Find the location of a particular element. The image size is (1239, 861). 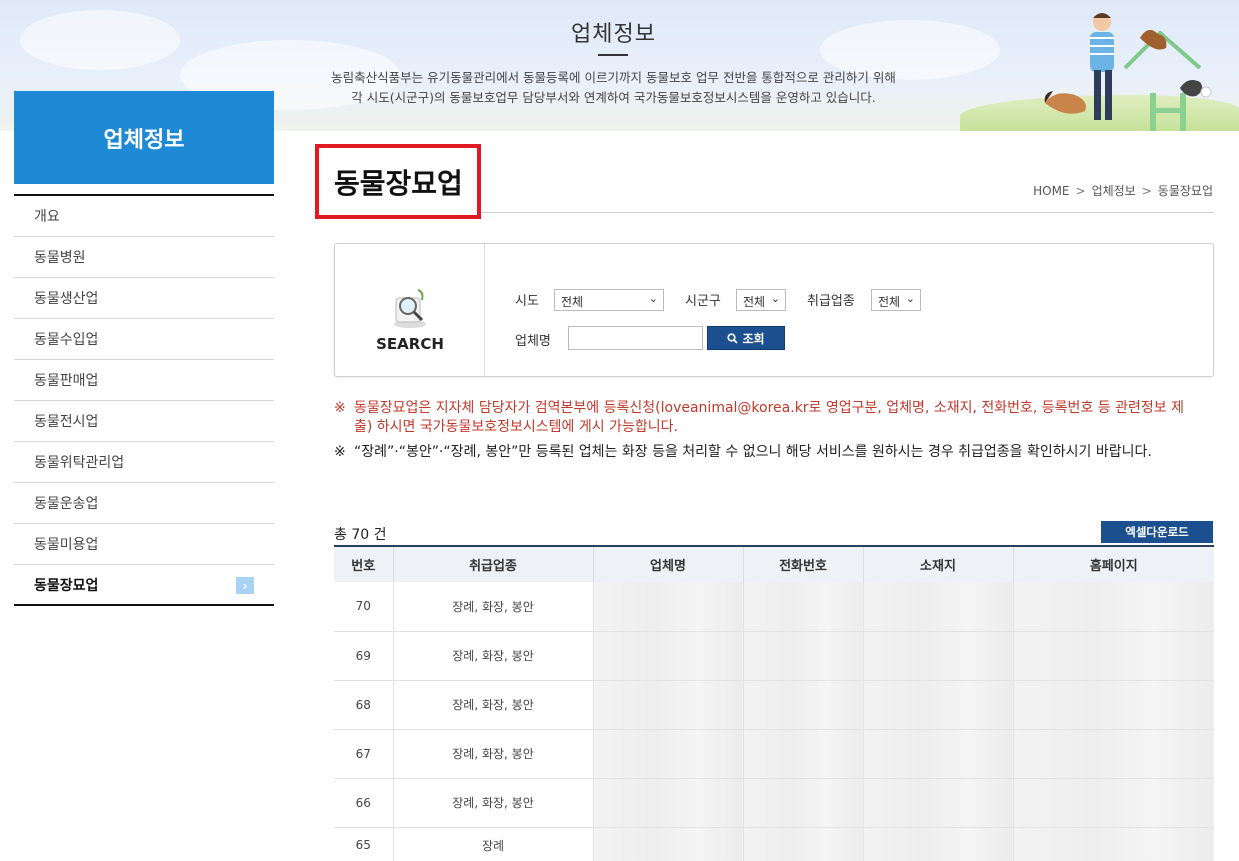

biz-type-select-value: 전체 is located at coordinates (889, 302).